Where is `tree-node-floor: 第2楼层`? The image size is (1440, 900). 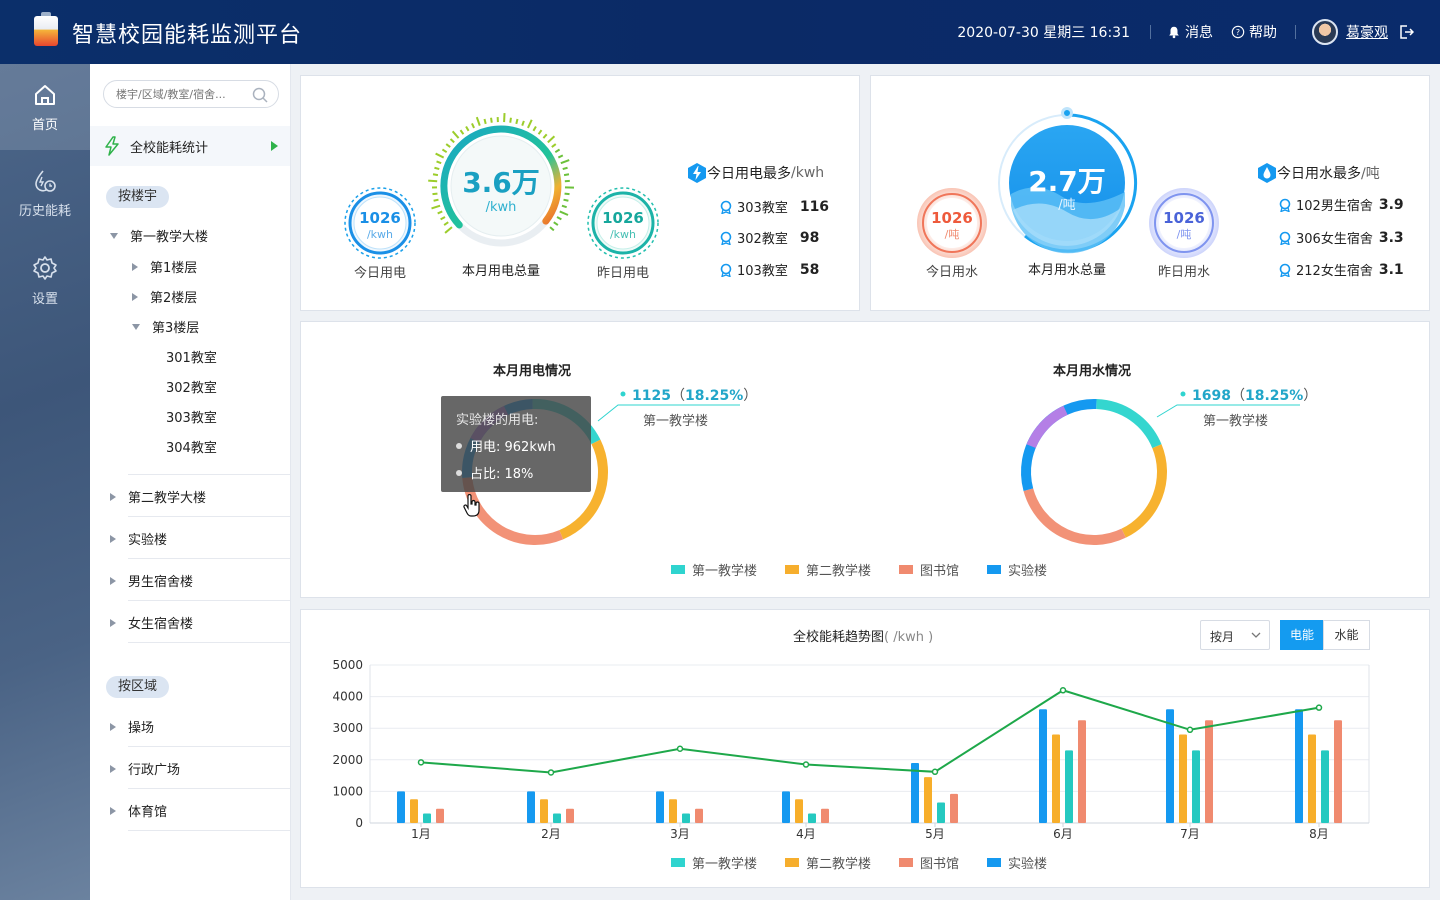 tree-node-floor: 第2楼层 is located at coordinates (164, 296).